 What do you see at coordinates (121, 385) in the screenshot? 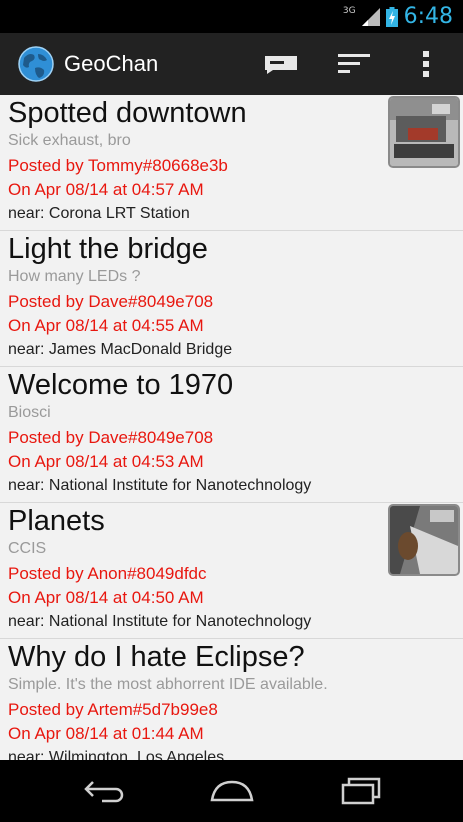
I see `post-title: Welcome to 1970` at bounding box center [121, 385].